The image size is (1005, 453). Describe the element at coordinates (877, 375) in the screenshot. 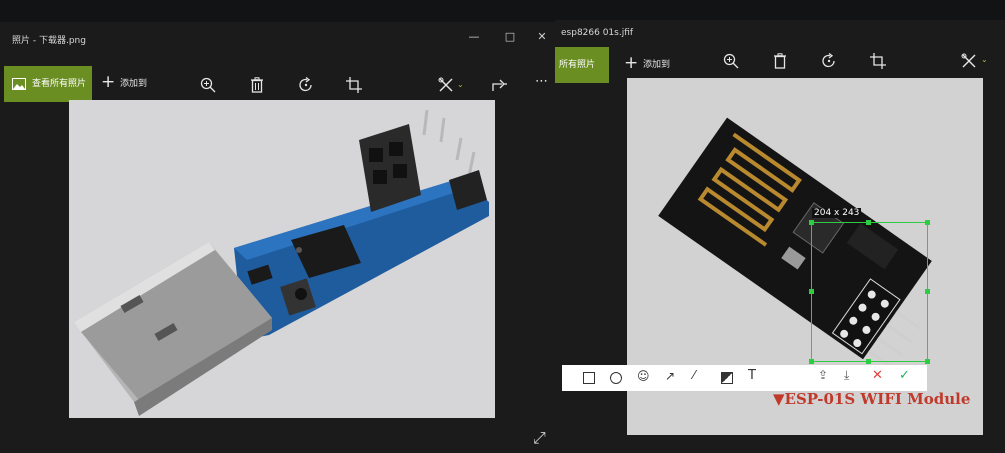

I see `cancel-icon: ✕` at that location.